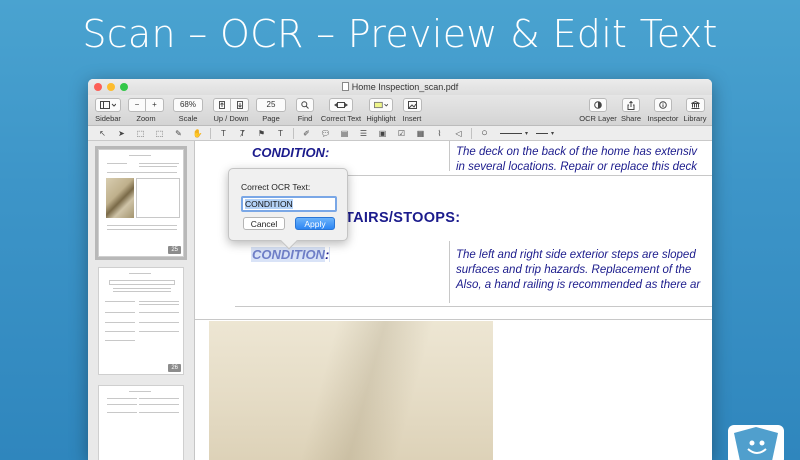 This screenshot has width=800, height=460. I want to click on checkbox-icon: ☑, so click(401, 133).